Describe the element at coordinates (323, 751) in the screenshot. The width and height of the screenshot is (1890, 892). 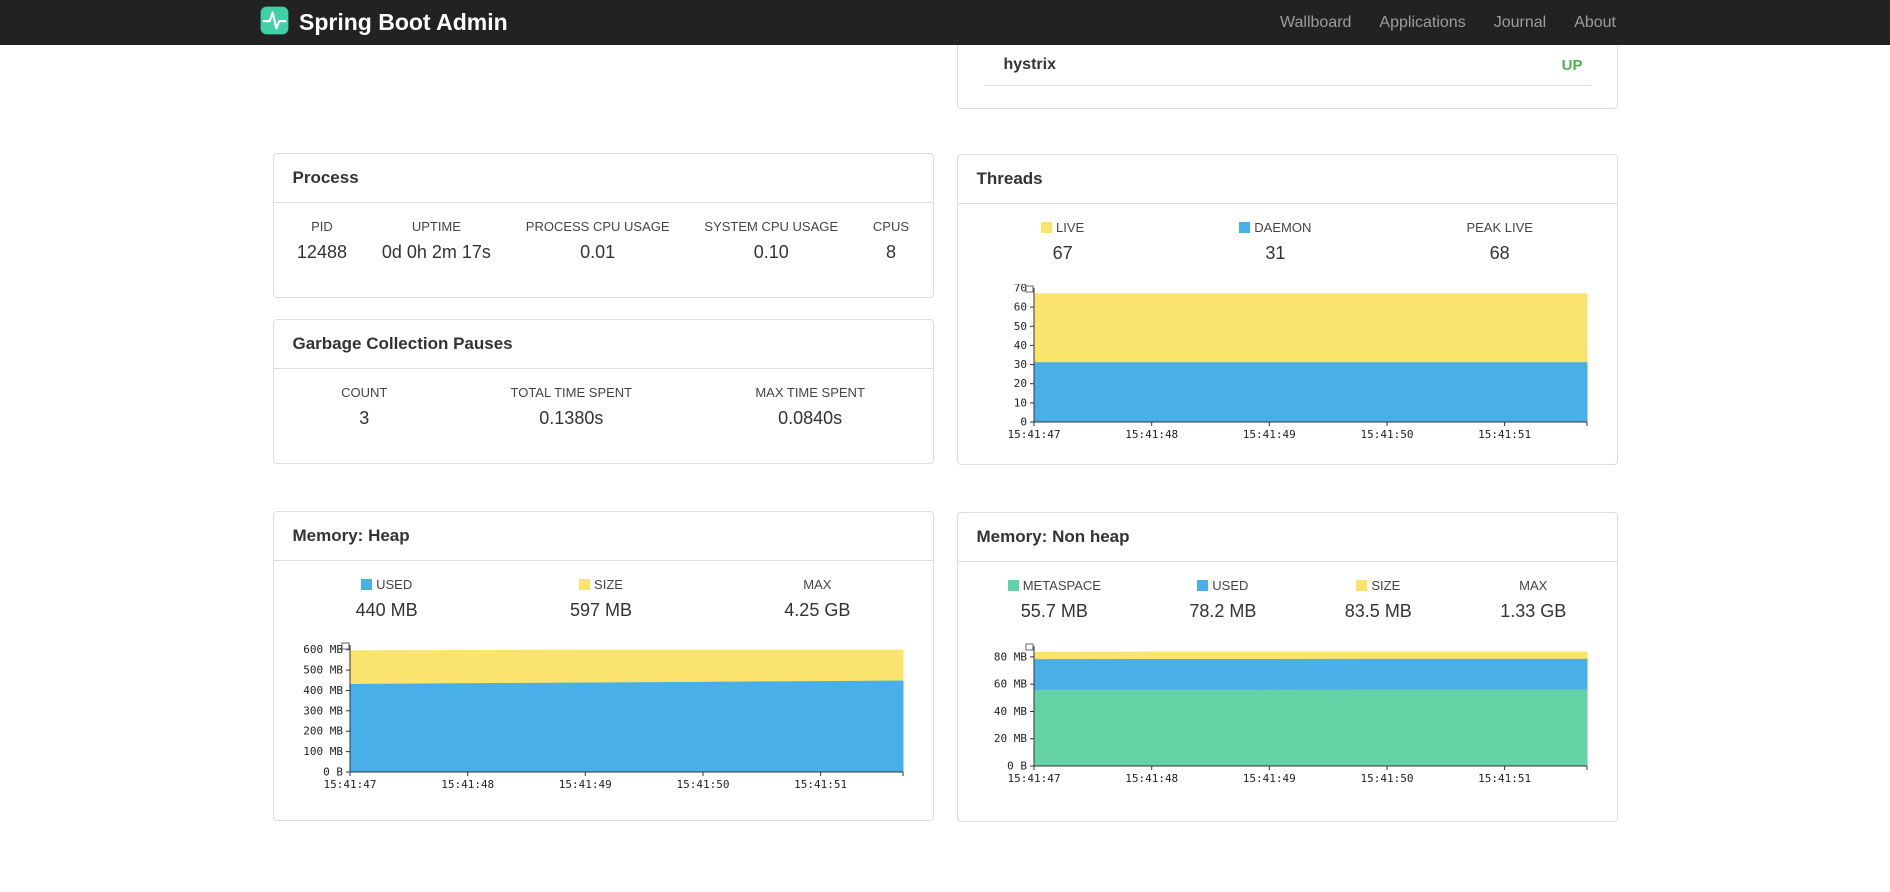
I see `svg-text: 100 MB` at that location.